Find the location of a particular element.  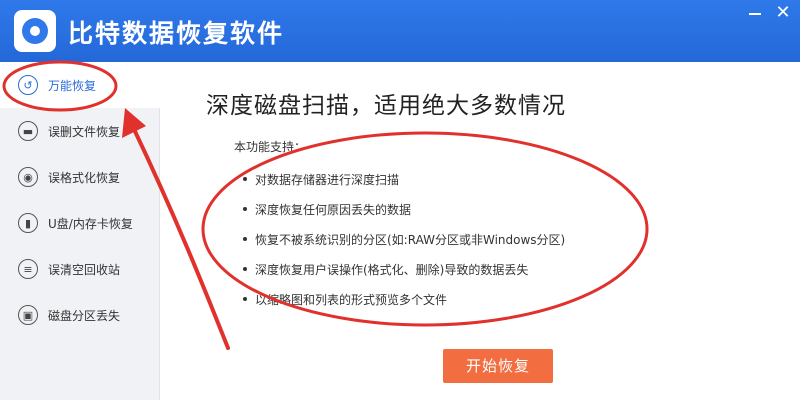

close-button: ✕ is located at coordinates (783, 13).